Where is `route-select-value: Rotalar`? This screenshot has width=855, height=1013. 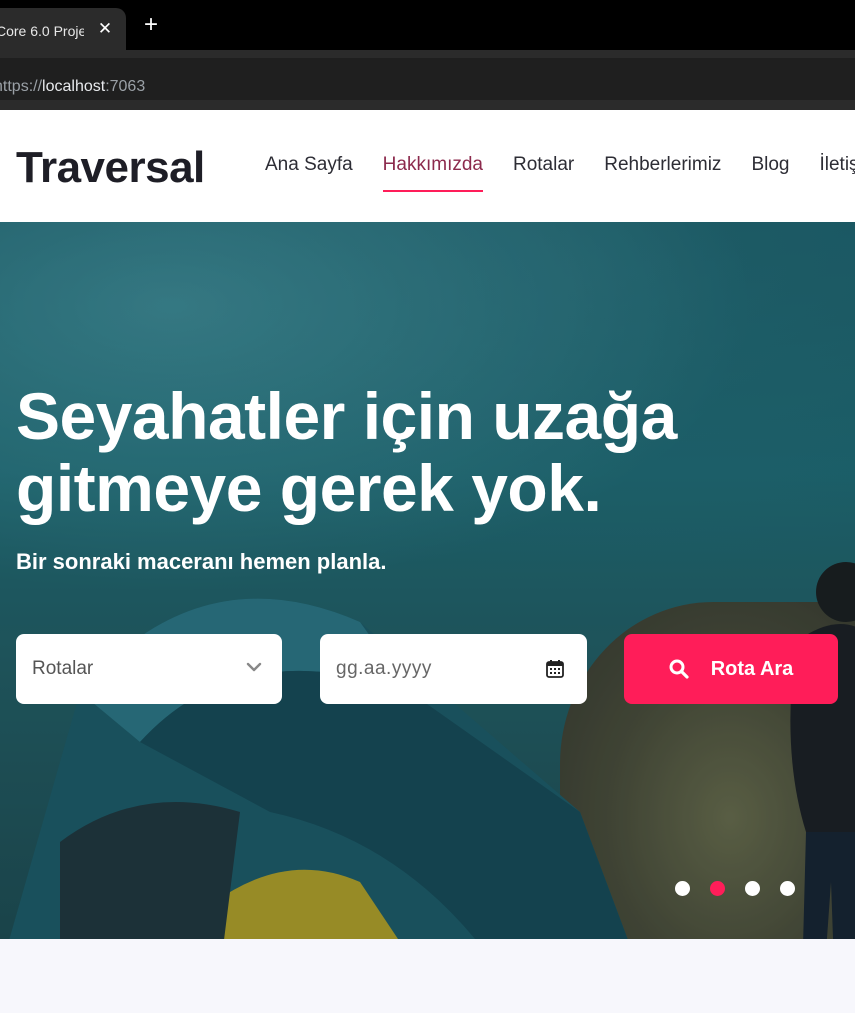
route-select-value: Rotalar is located at coordinates (63, 668).